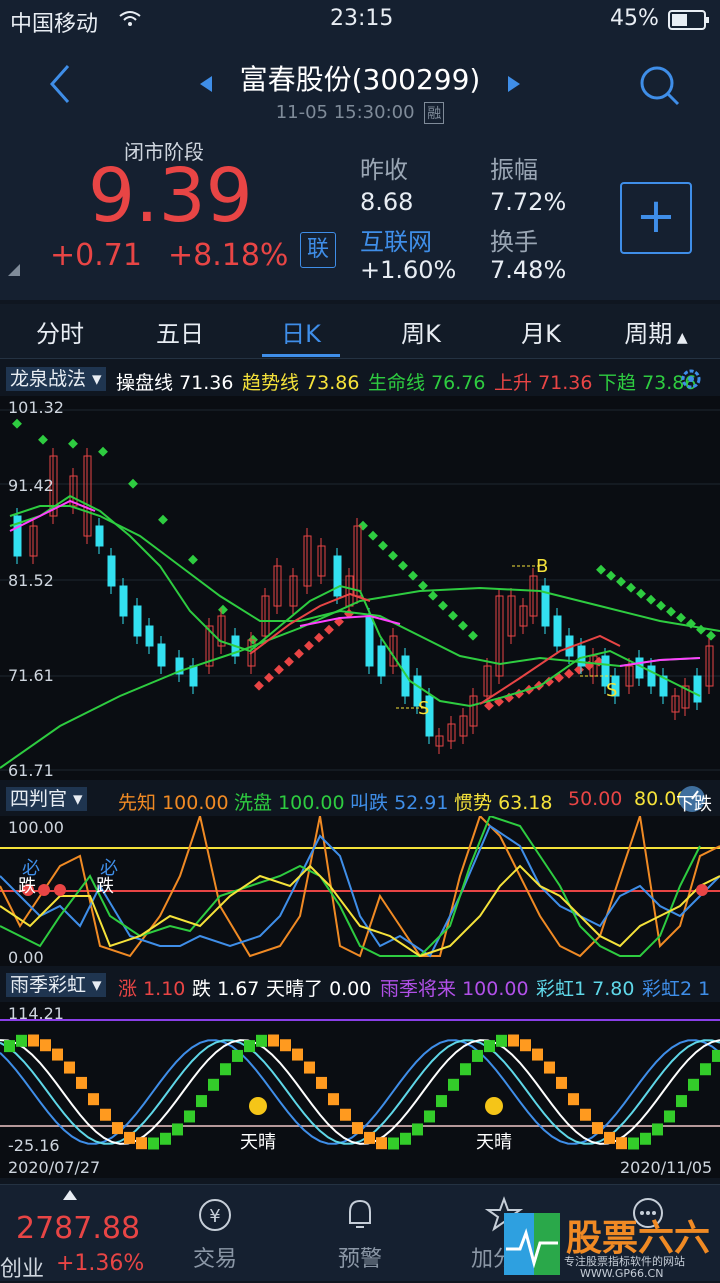  I want to click on indicator1-select: 龙泉战法 ▾, so click(56, 379).